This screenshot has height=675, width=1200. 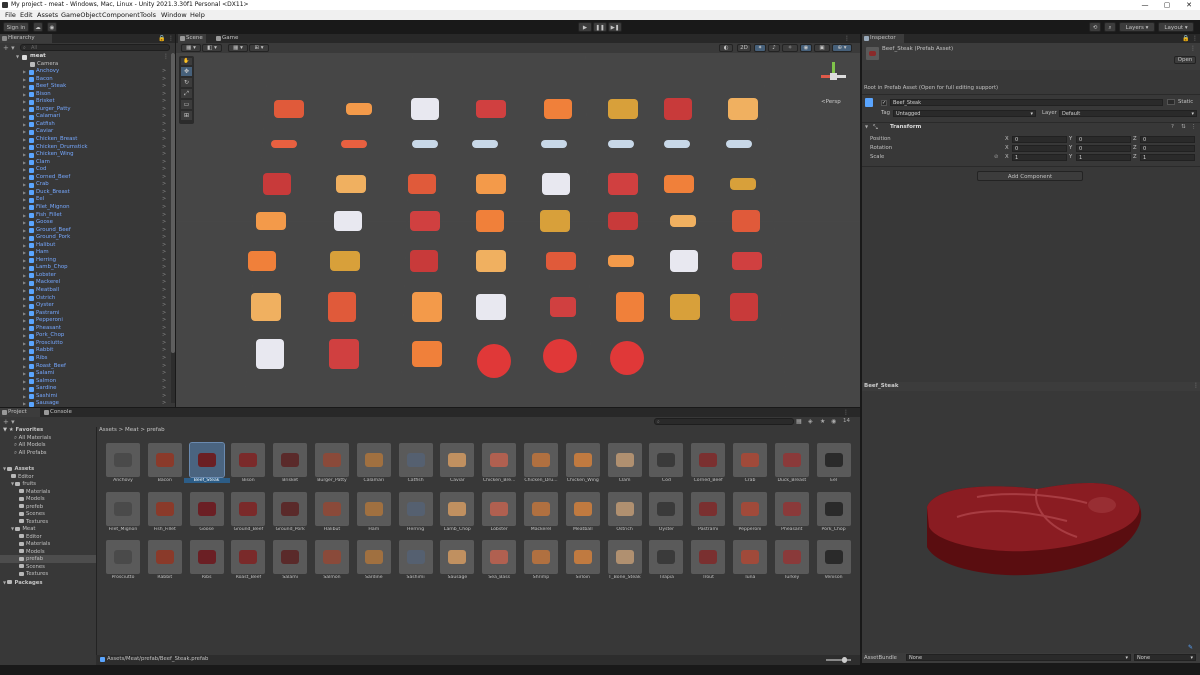 What do you see at coordinates (884, 103) in the screenshot?
I see `active-checkbox: ✓` at bounding box center [884, 103].